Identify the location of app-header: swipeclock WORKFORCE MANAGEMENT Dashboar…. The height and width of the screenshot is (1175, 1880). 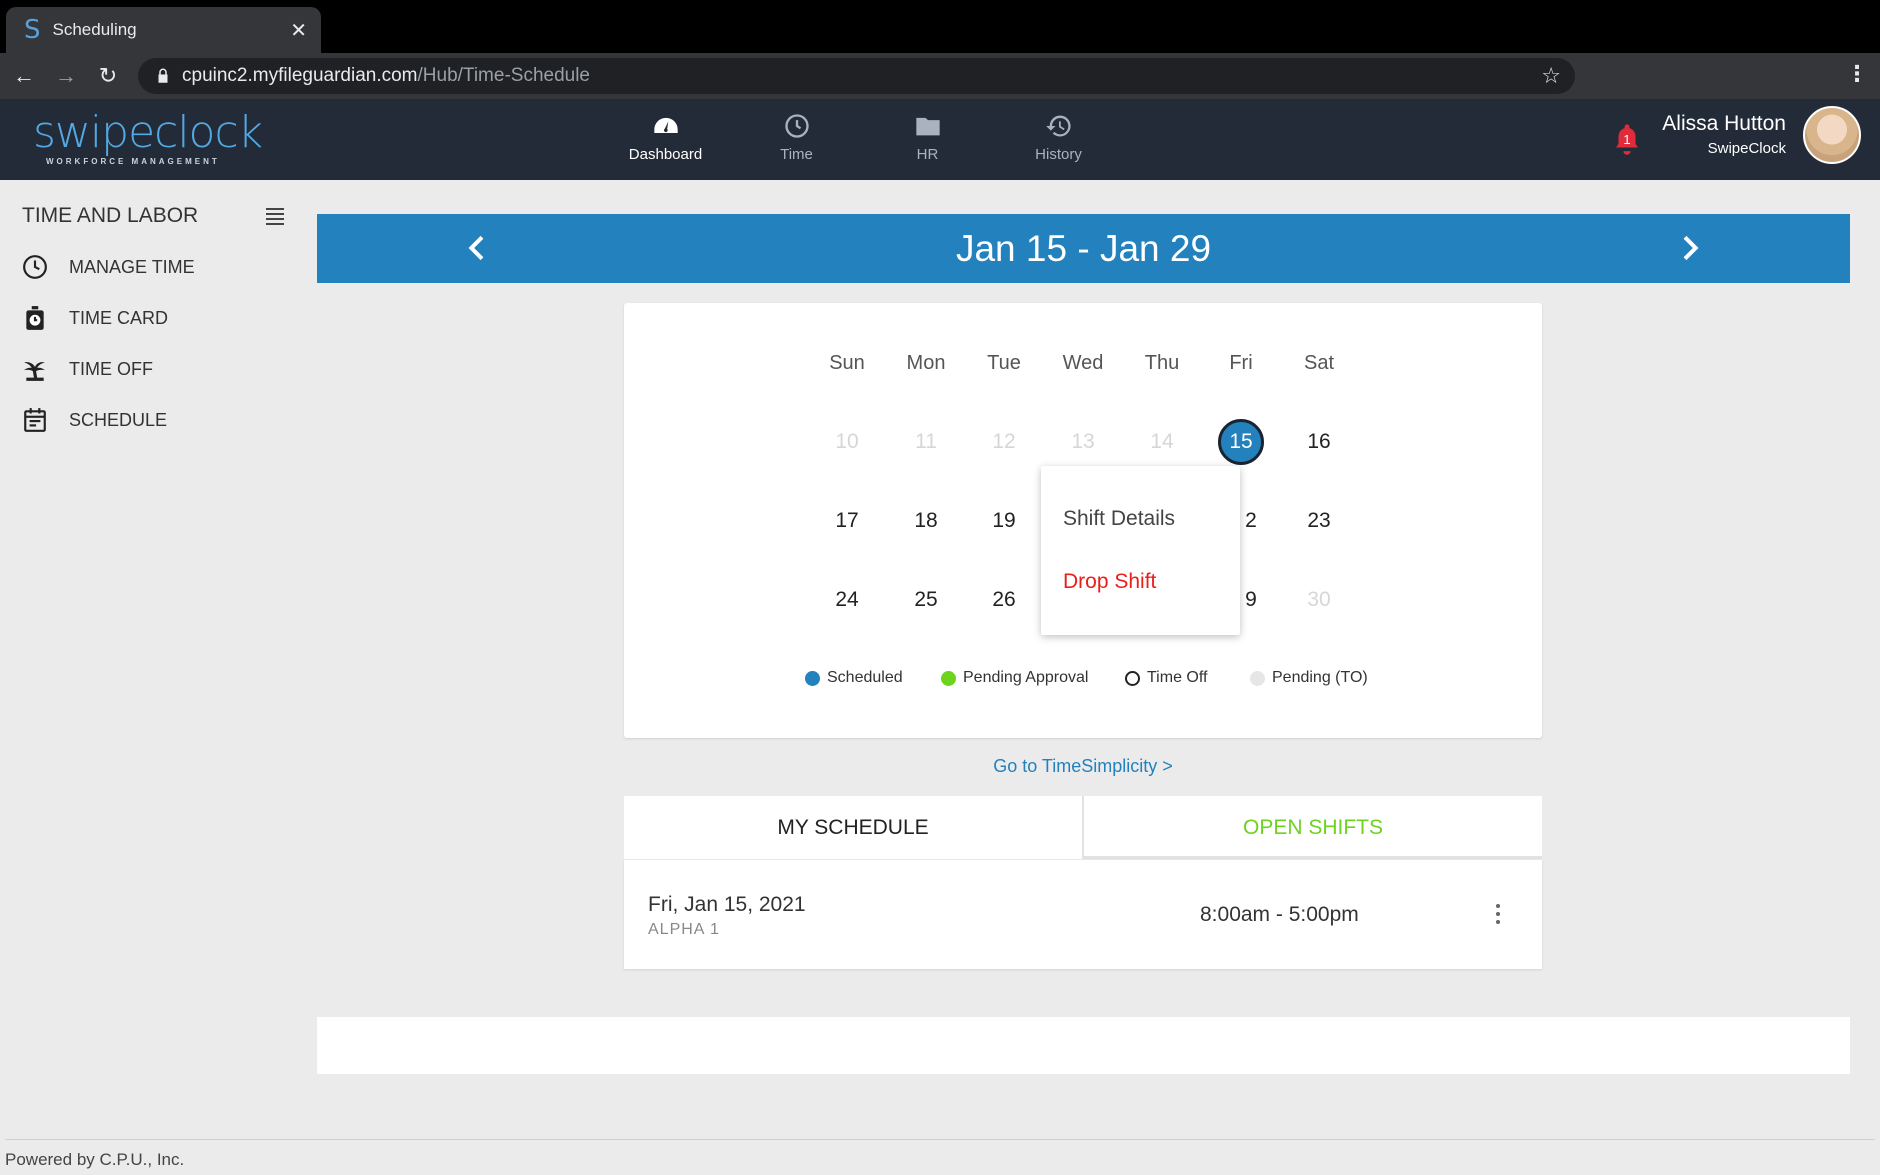
(940, 139).